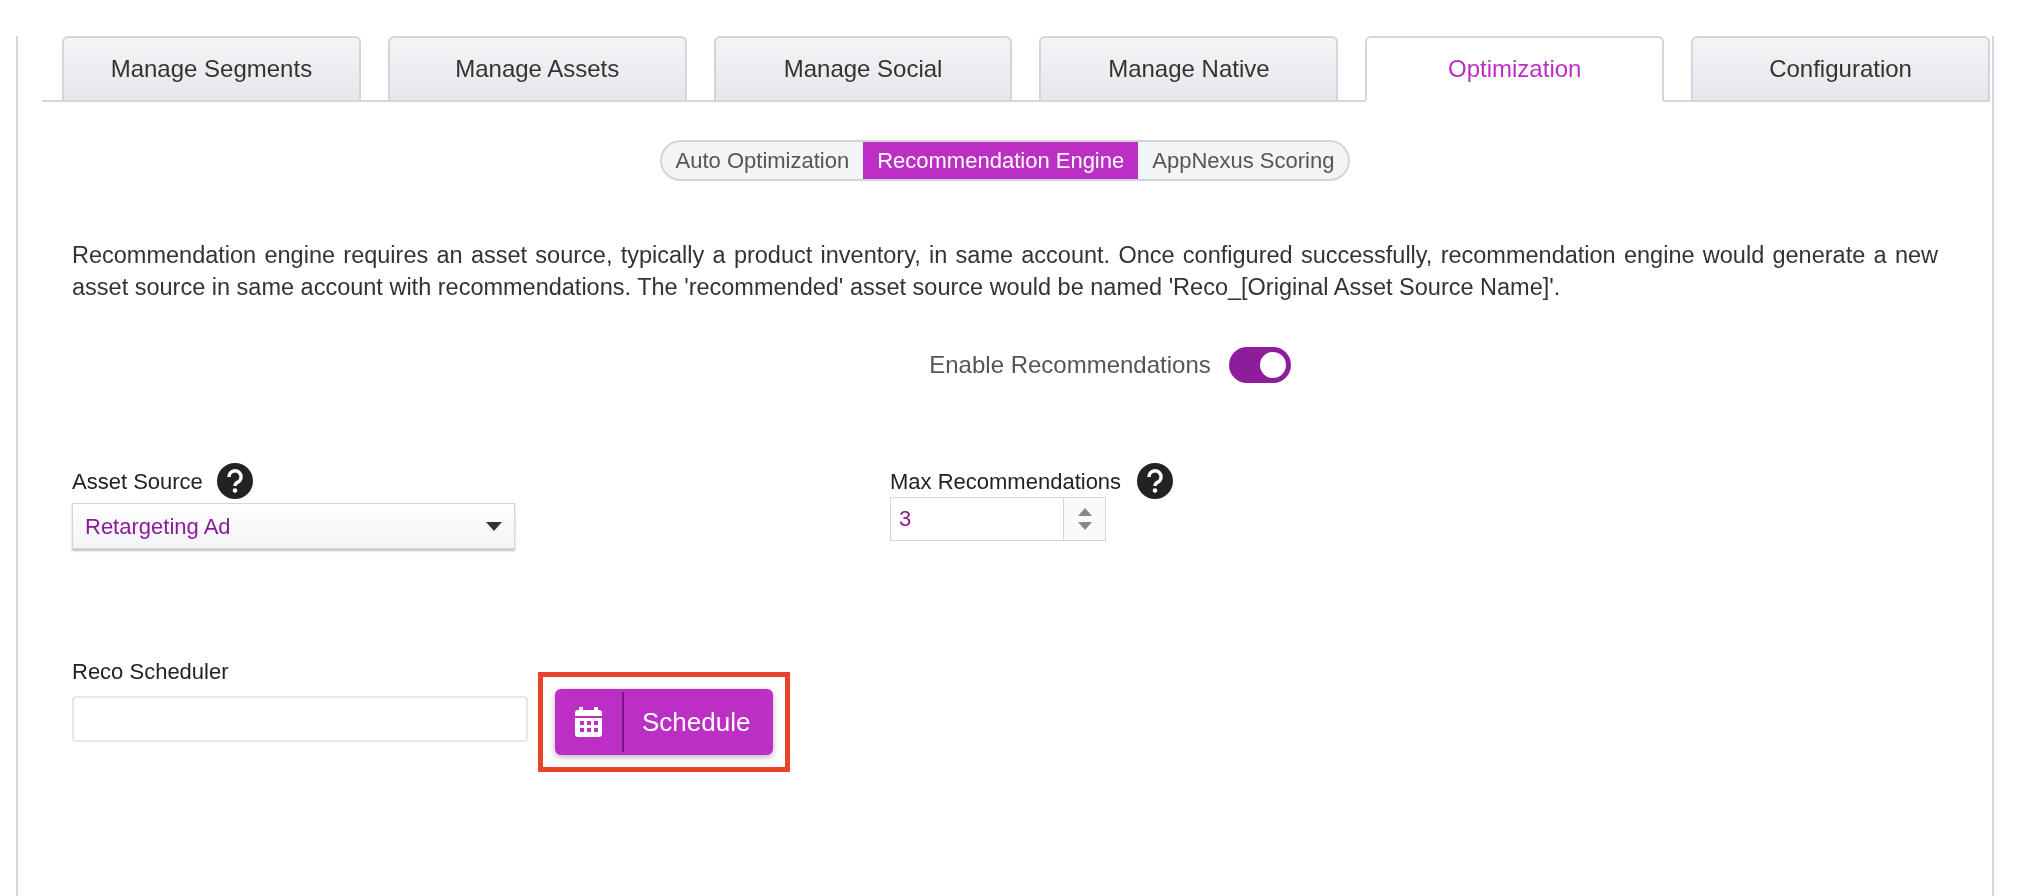  What do you see at coordinates (1001, 160) in the screenshot?
I see `subtab: Recommendation Engine` at bounding box center [1001, 160].